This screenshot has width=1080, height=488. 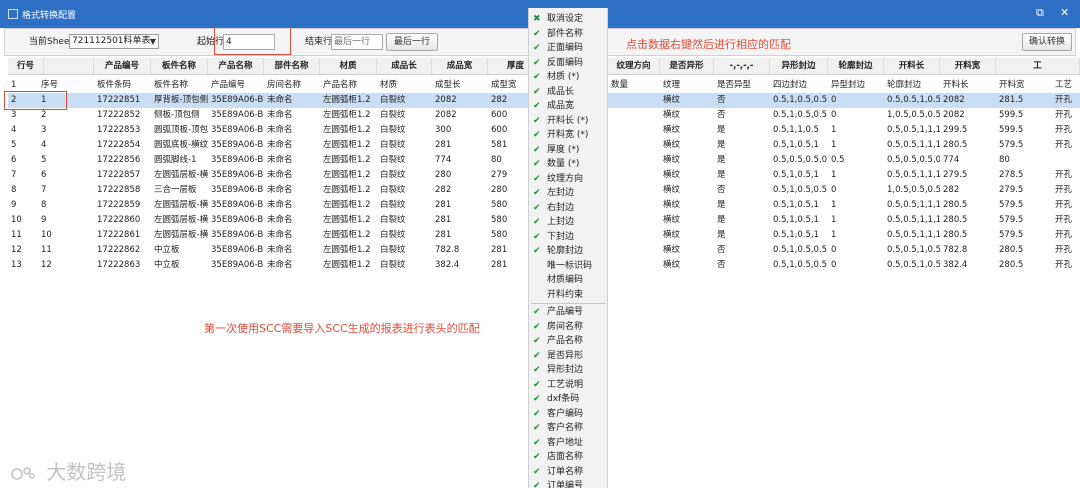 I want to click on menu-item: ✔ 店面名称, so click(x=568, y=457).